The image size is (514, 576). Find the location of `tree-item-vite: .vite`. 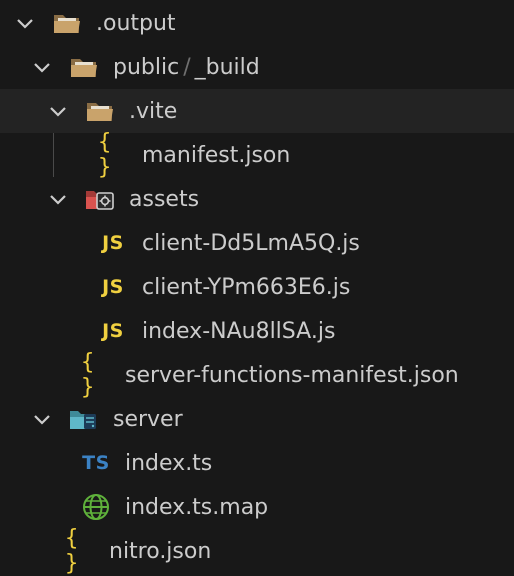

tree-item-vite: .vite is located at coordinates (257, 111).